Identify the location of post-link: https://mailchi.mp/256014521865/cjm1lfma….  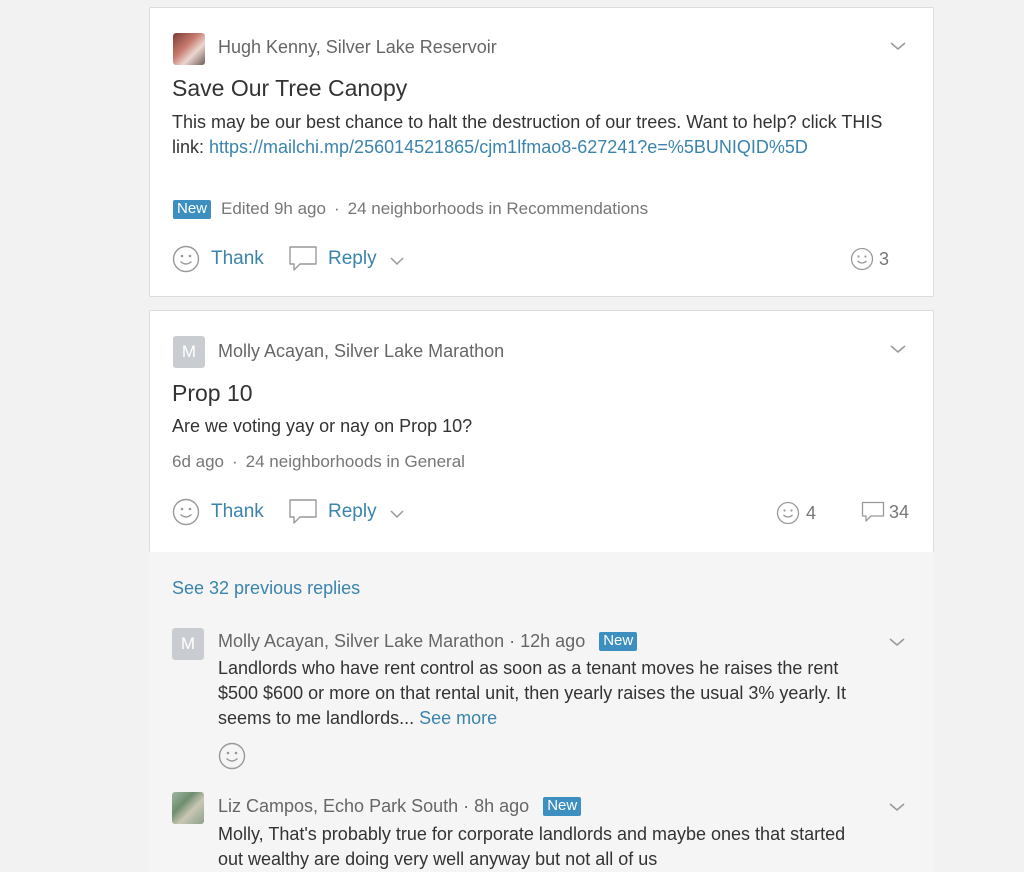
(508, 147).